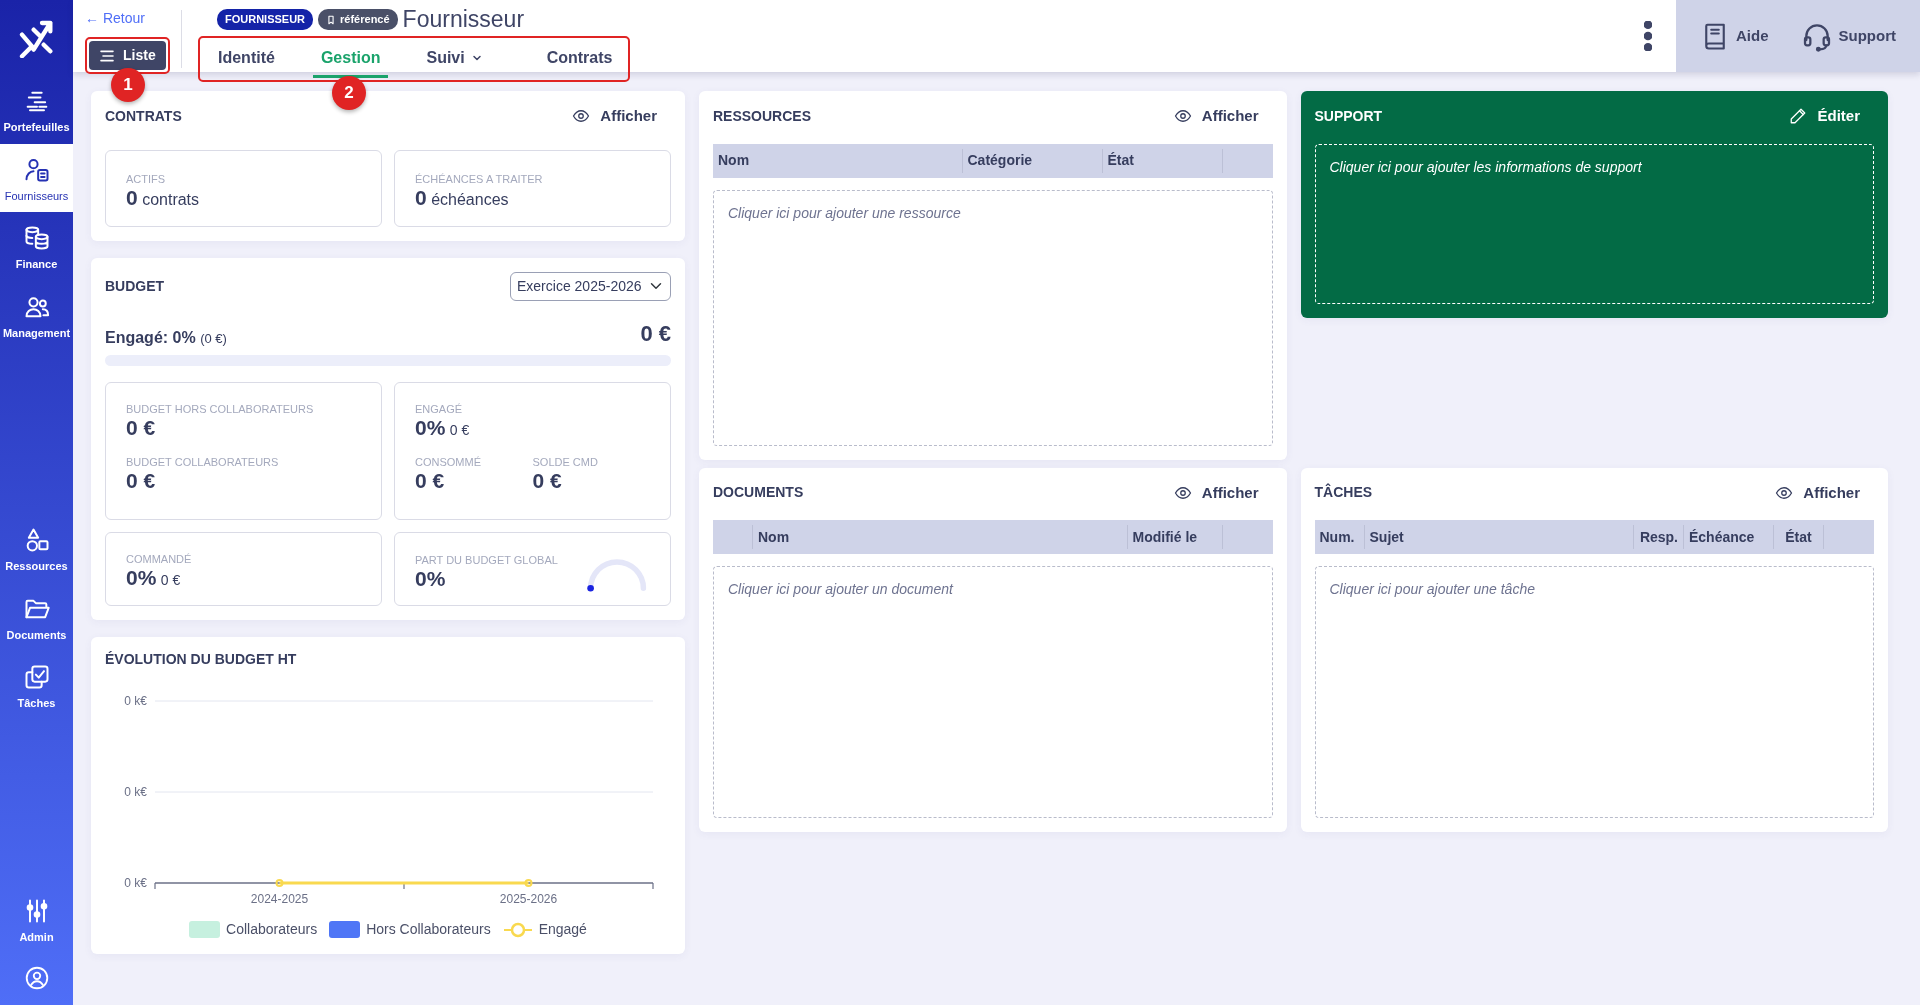 This screenshot has height=1005, width=1920. What do you see at coordinates (428, 930) in the screenshot?
I see `legend-label: Hors Collaborateurs` at bounding box center [428, 930].